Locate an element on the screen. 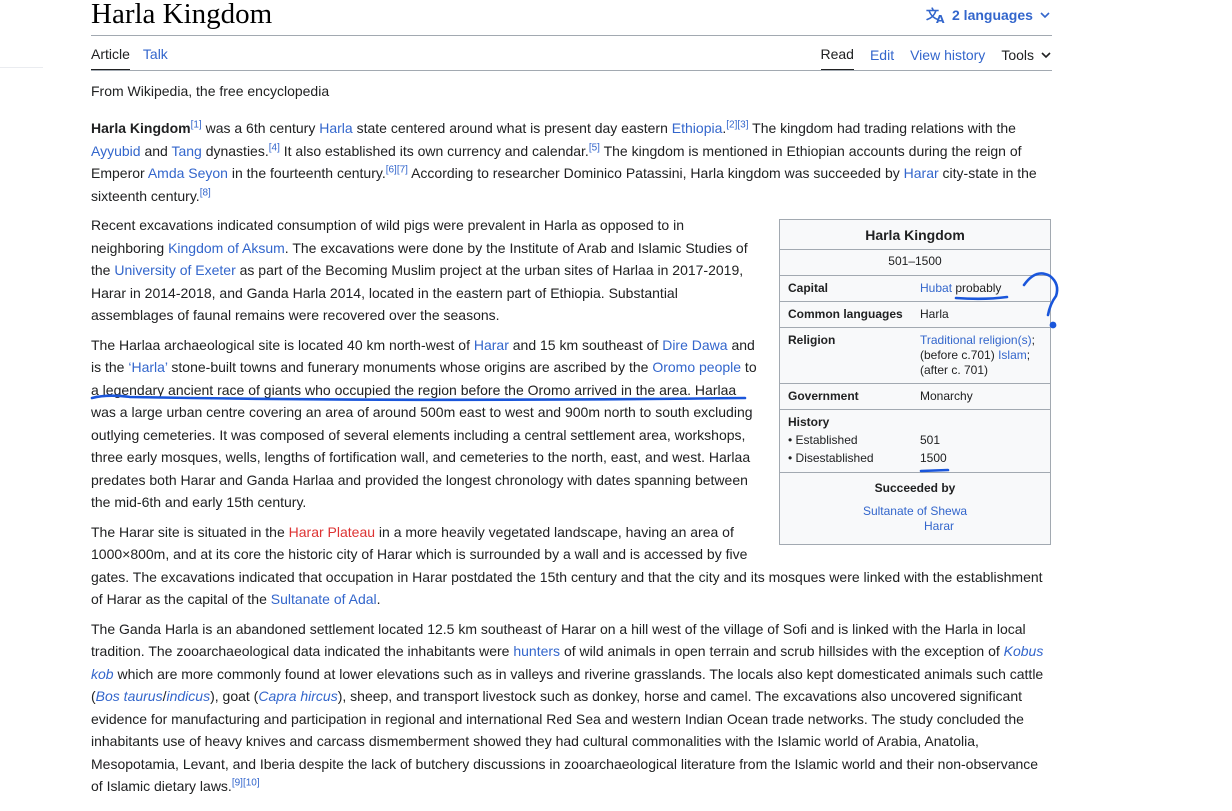  infobox-label: • Established is located at coordinates (823, 440).